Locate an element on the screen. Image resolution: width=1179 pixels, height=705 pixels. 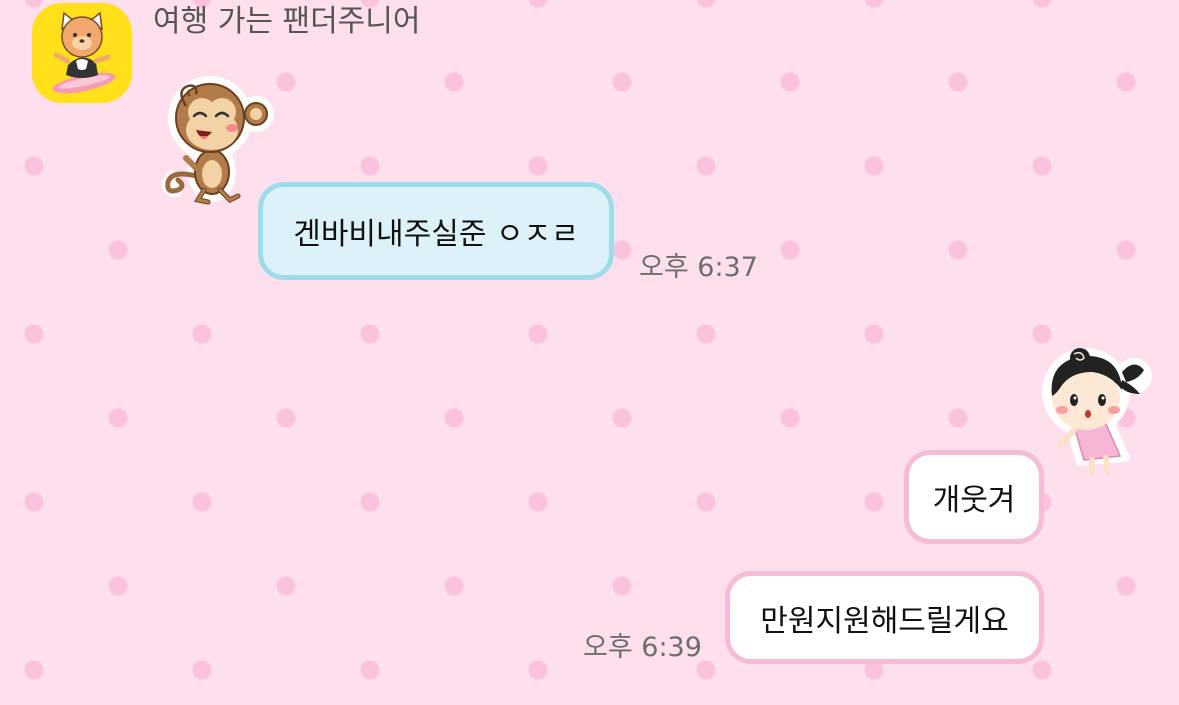
message-timestamp: 오후 6:37 is located at coordinates (698, 267).